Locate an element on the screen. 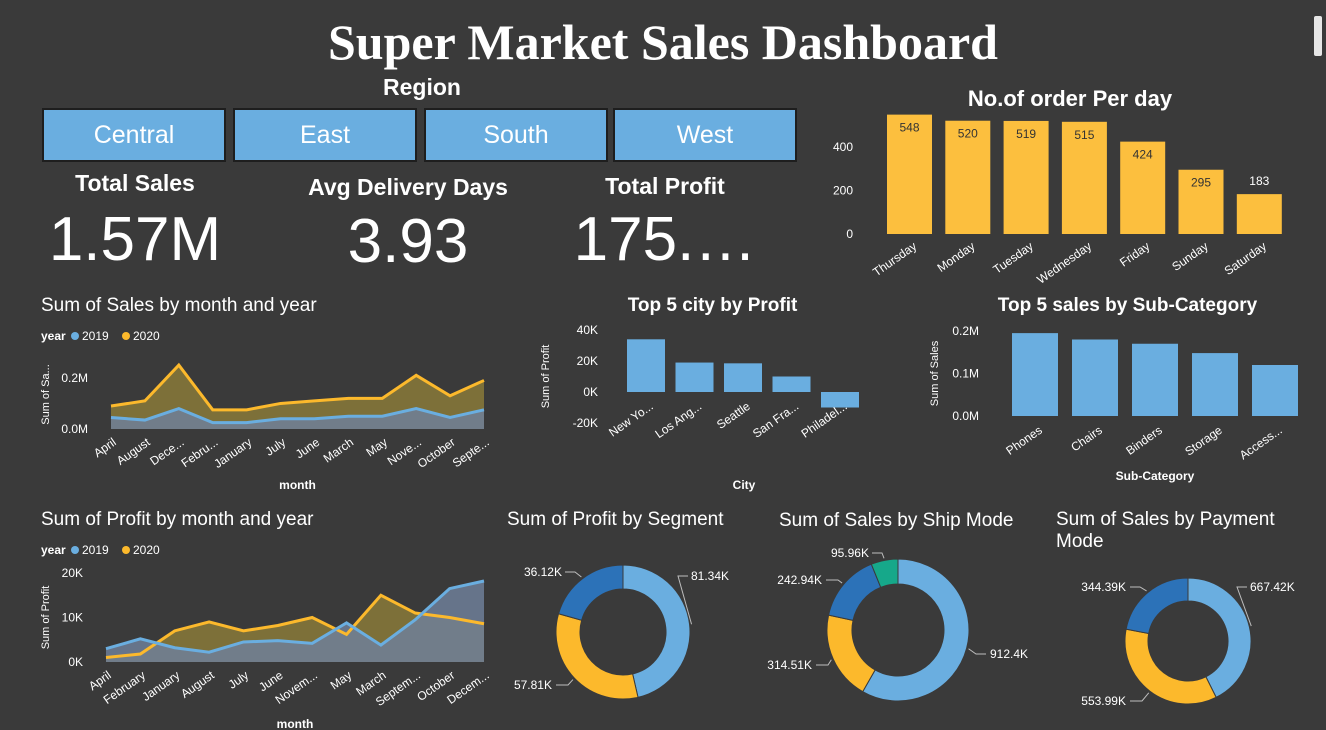 This screenshot has width=1326, height=730. profit-by-segment-title: Sum of Profit by Segment is located at coordinates (615, 519).